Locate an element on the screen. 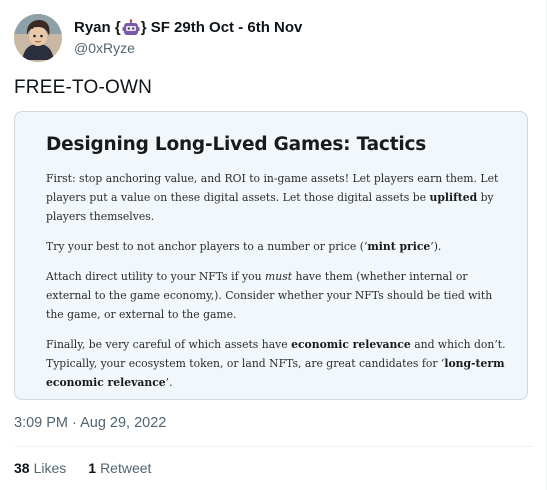  retweets-count: 1 is located at coordinates (92, 468).